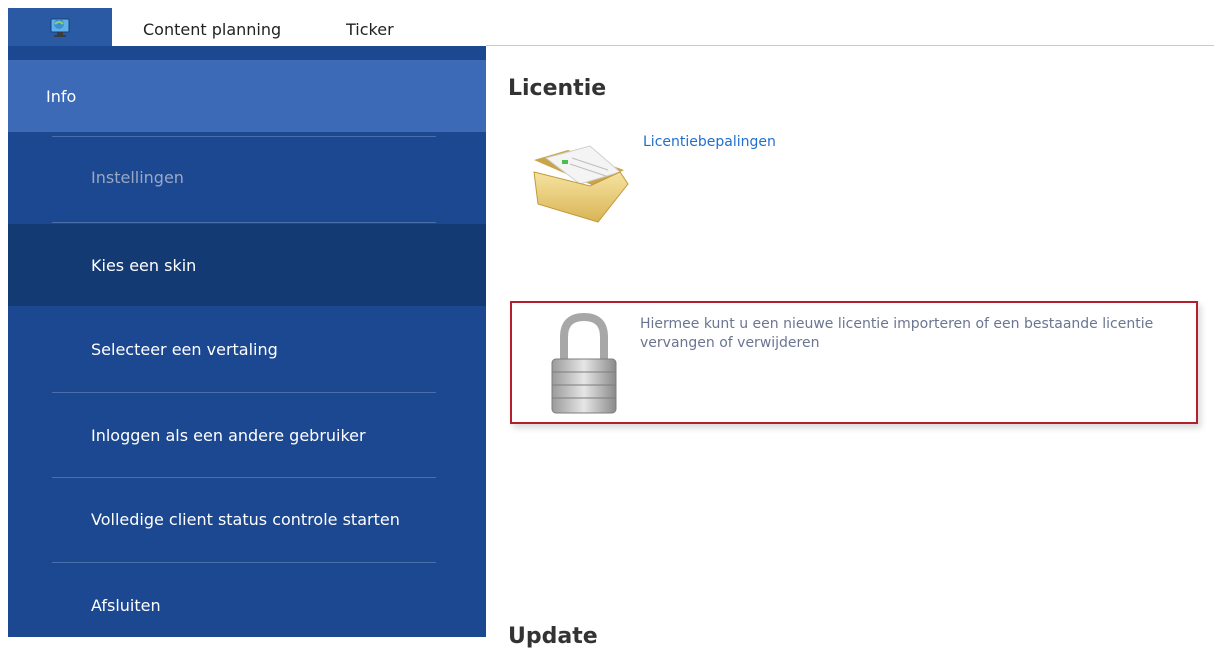  I want to click on license-terms-link: Licentiebepalingen, so click(709, 142).